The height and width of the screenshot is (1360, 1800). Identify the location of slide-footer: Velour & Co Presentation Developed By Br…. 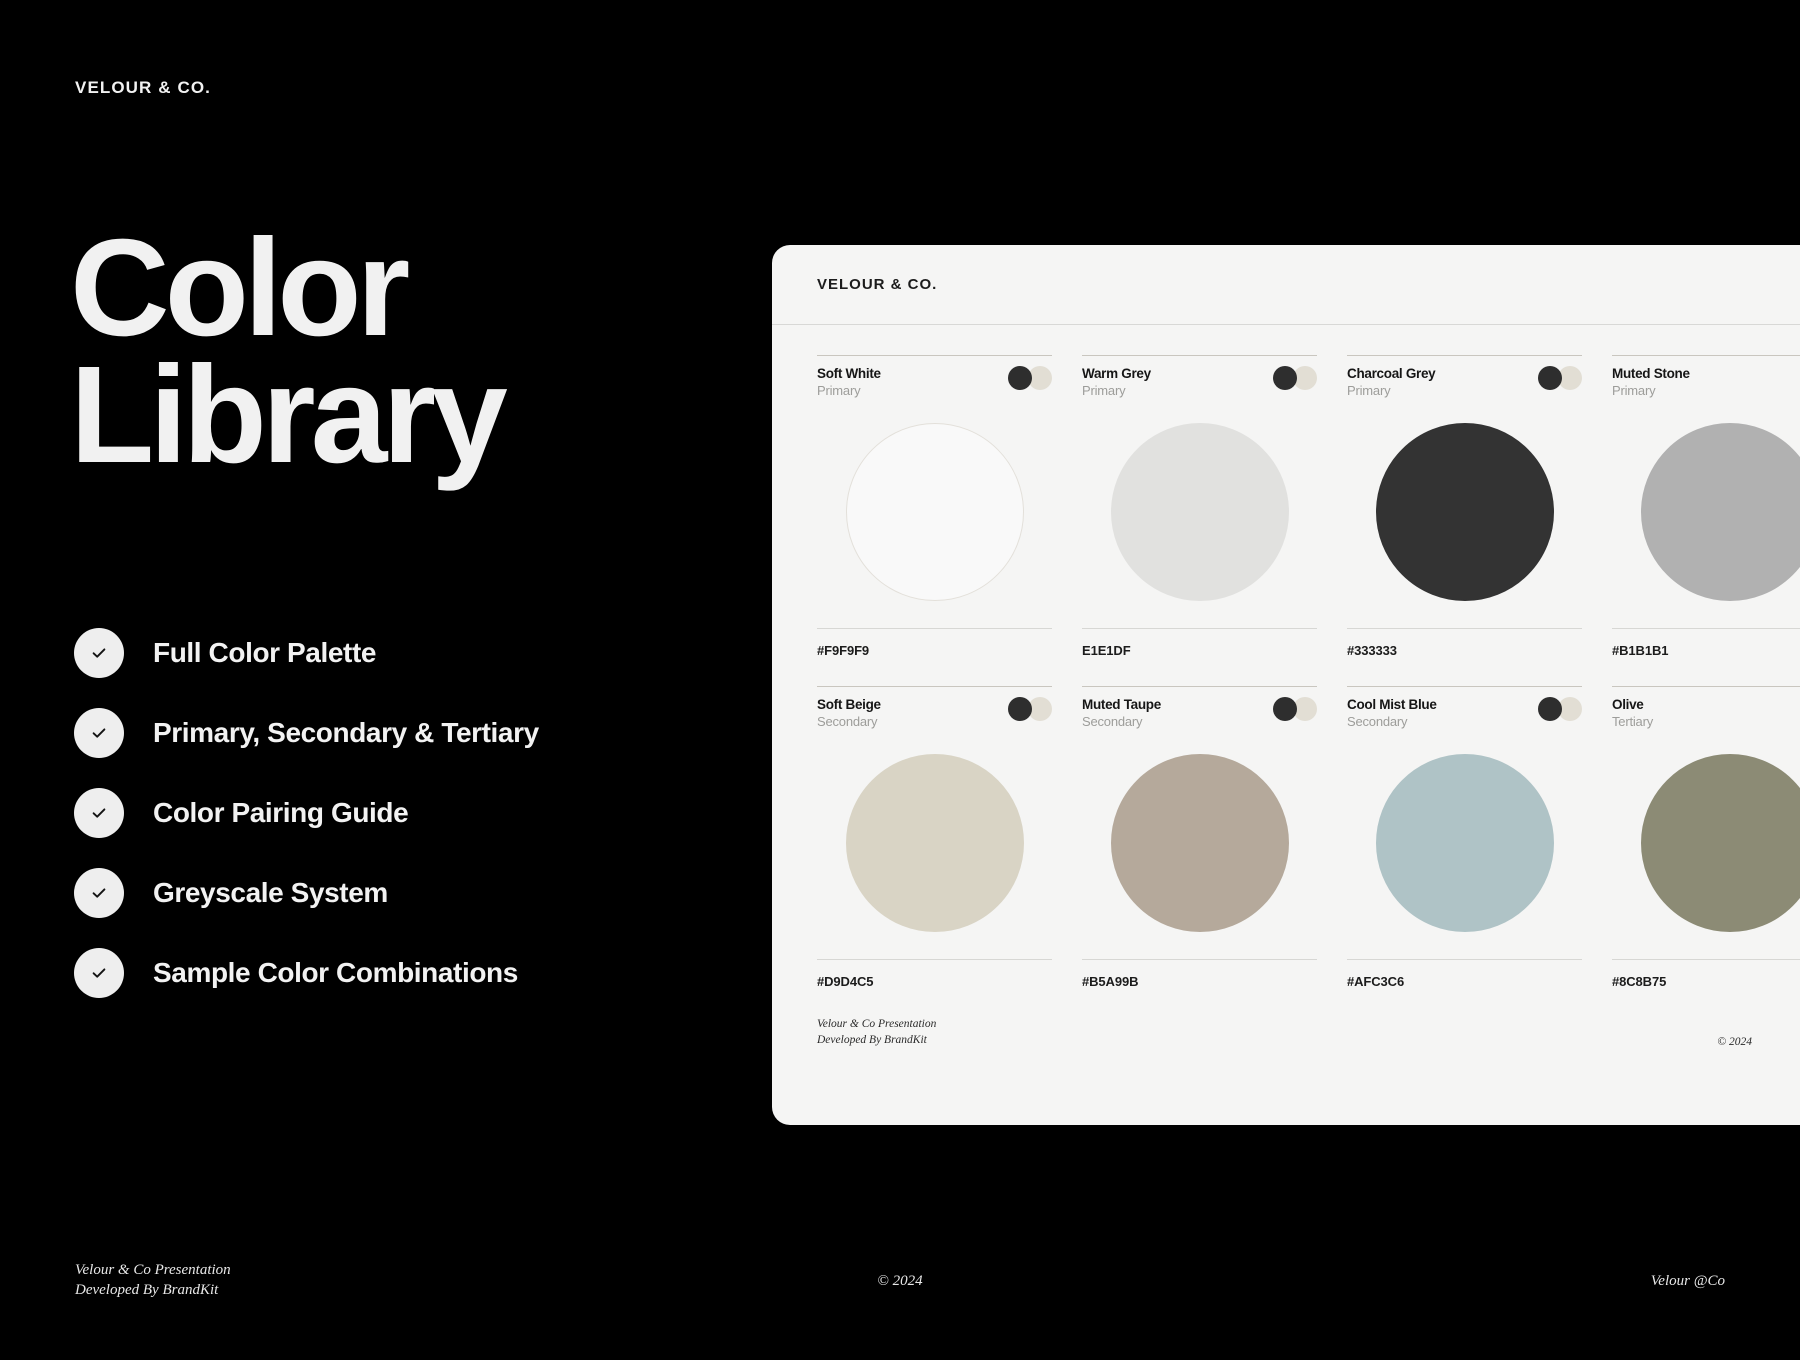
(900, 1280).